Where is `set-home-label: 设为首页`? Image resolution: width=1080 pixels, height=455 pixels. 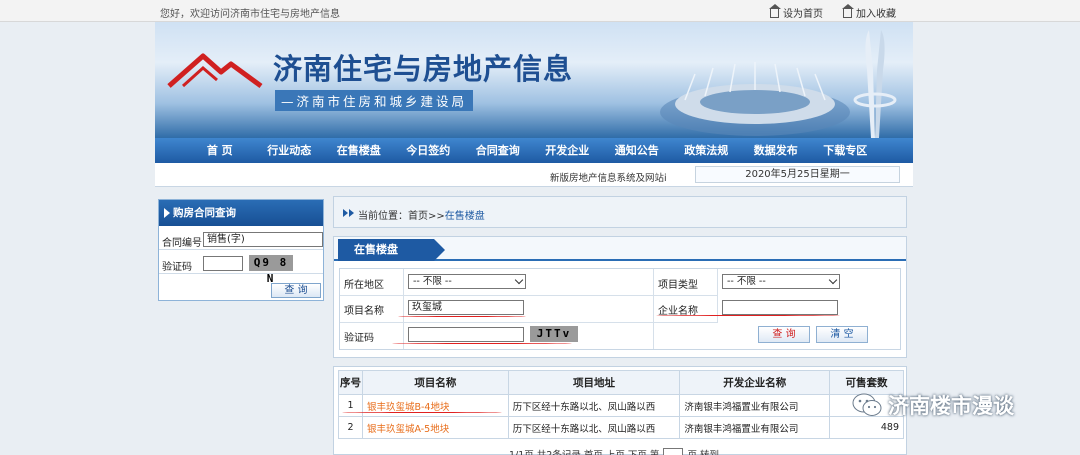 set-home-label: 设为首页 is located at coordinates (803, 14).